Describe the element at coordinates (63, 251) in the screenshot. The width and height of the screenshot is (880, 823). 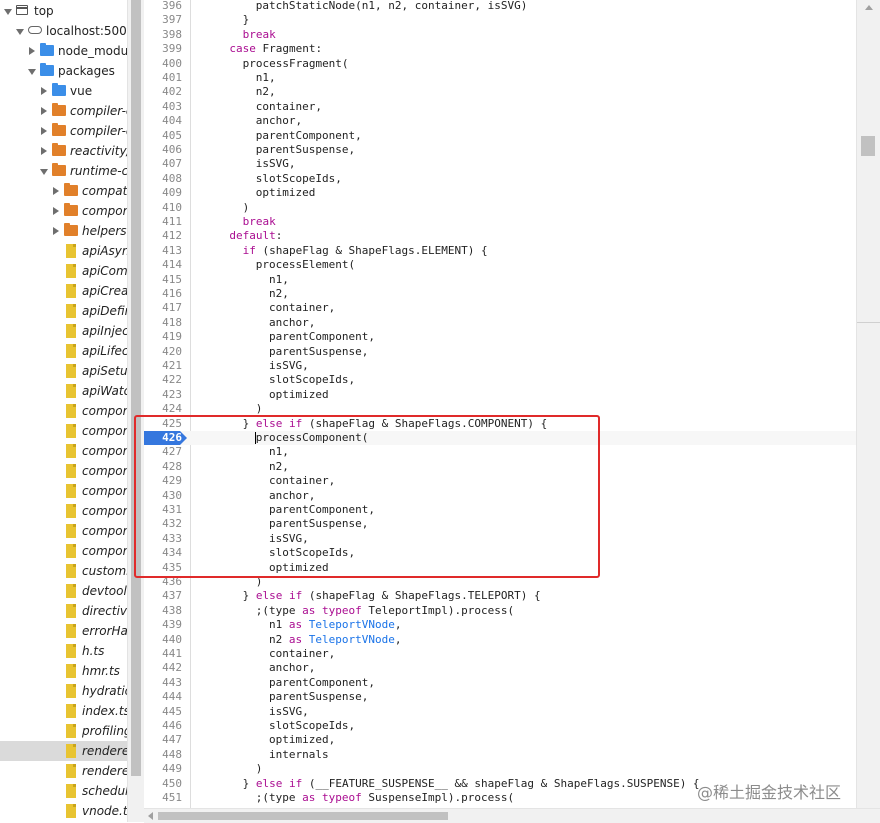
I see `tree-item: apiAsyncComponent.ts` at that location.